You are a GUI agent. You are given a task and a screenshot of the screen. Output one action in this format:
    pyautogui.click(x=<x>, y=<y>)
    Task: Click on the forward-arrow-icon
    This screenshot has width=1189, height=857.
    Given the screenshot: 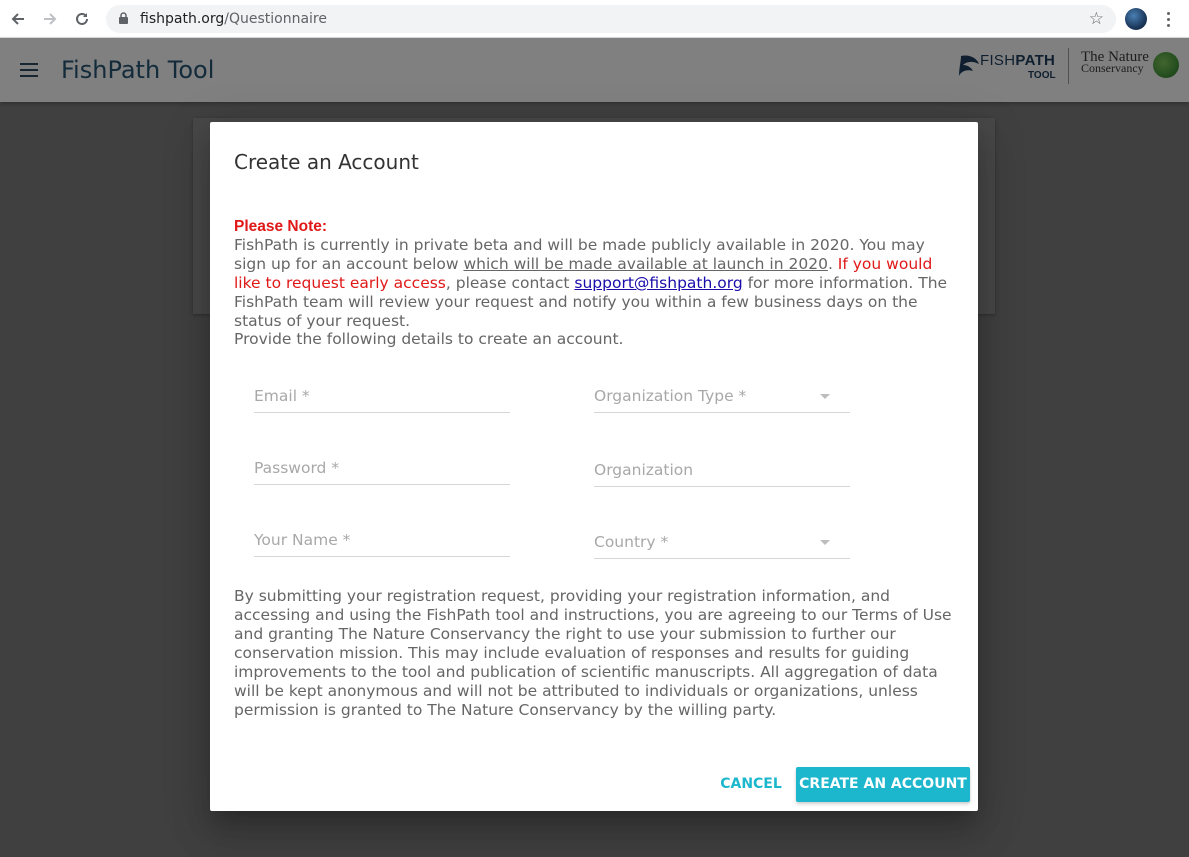 What is the action you would take?
    pyautogui.click(x=50, y=19)
    